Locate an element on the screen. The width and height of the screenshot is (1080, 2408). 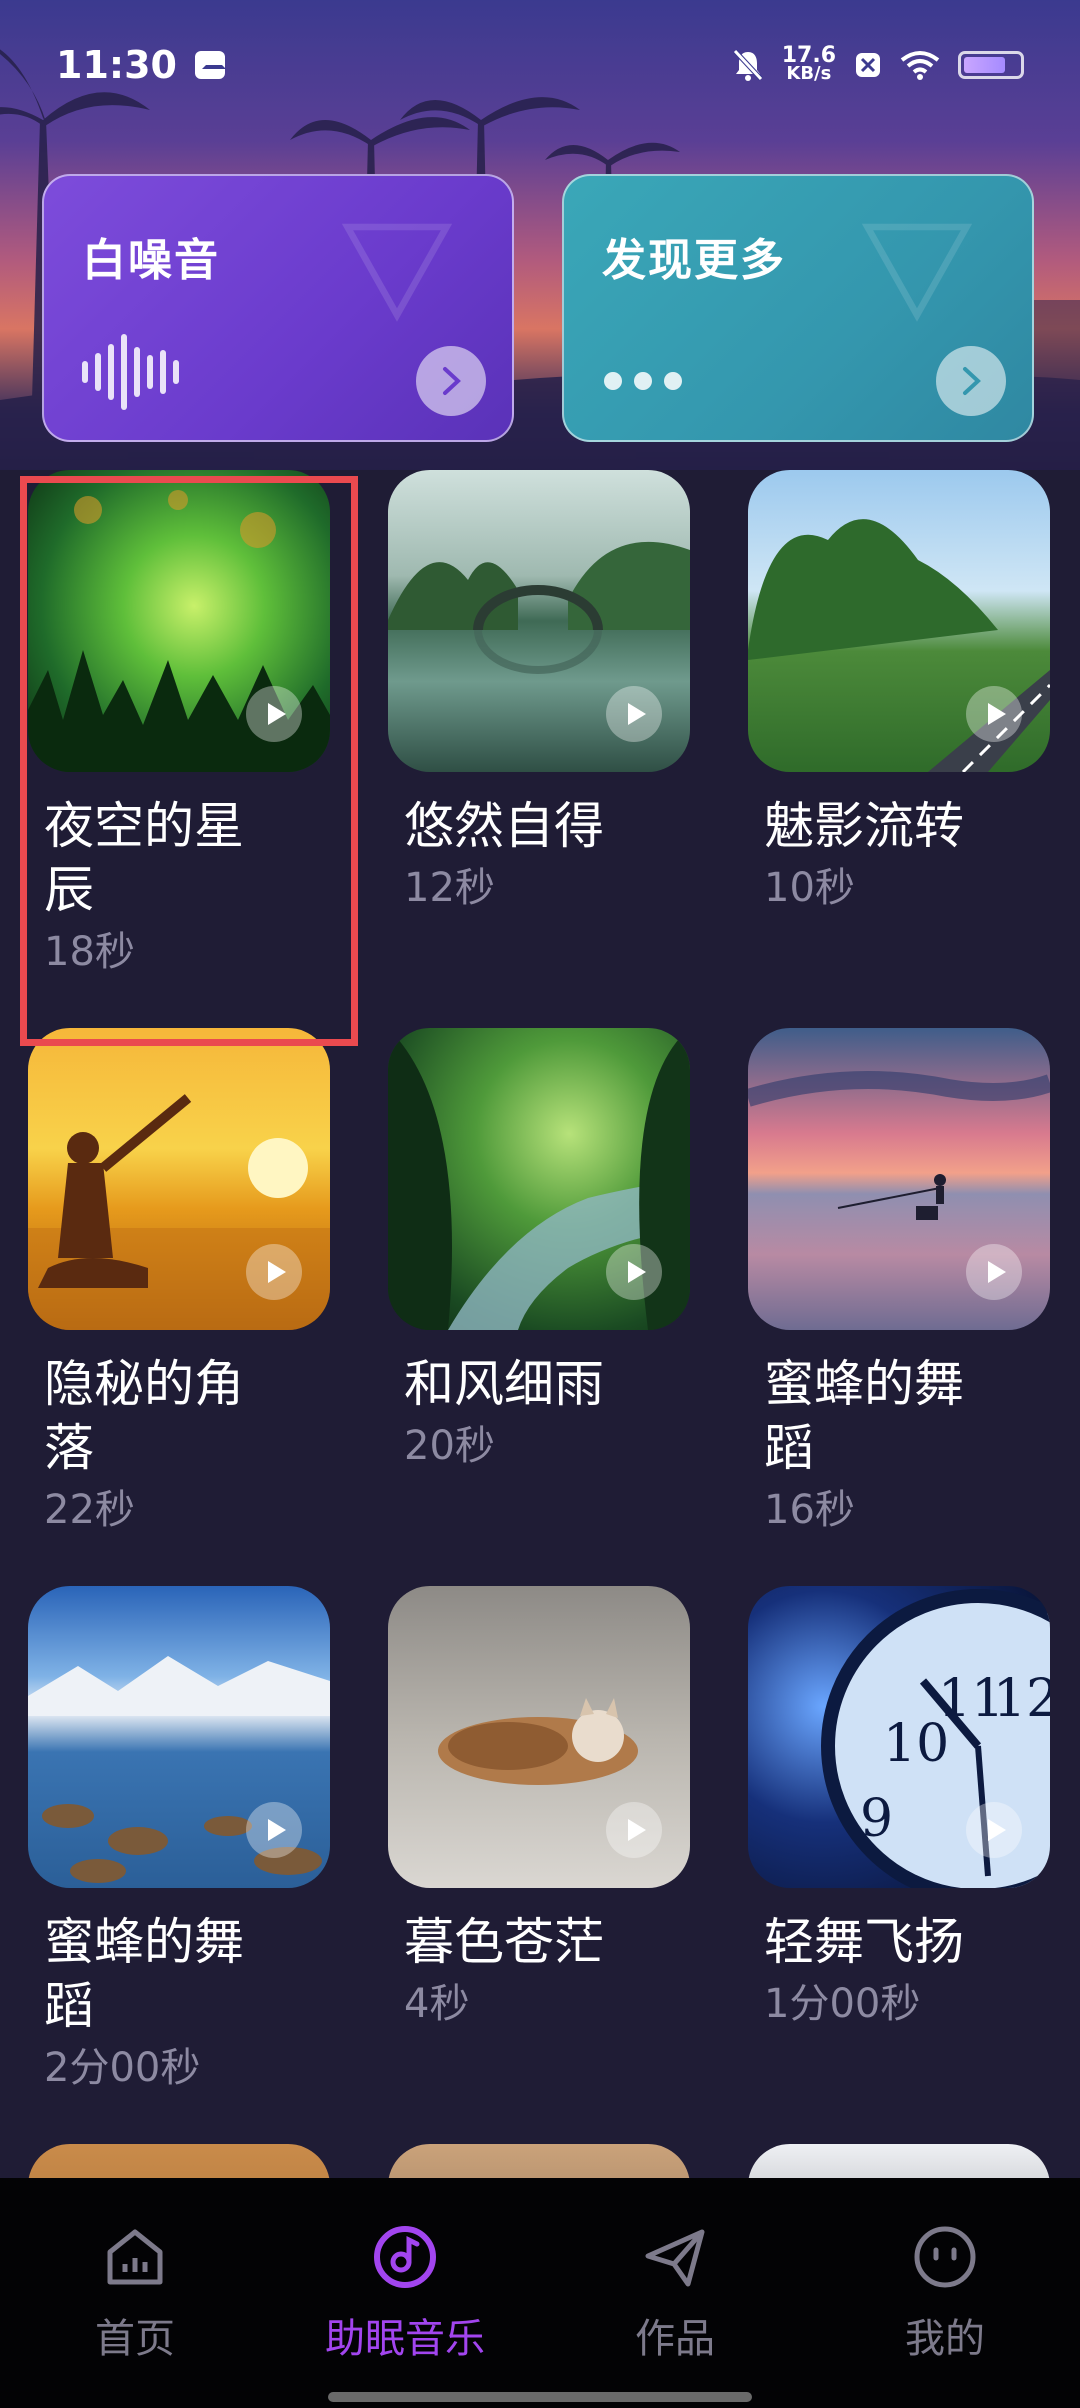
track-card: 悠然自得 12秒 is located at coordinates (539, 692).